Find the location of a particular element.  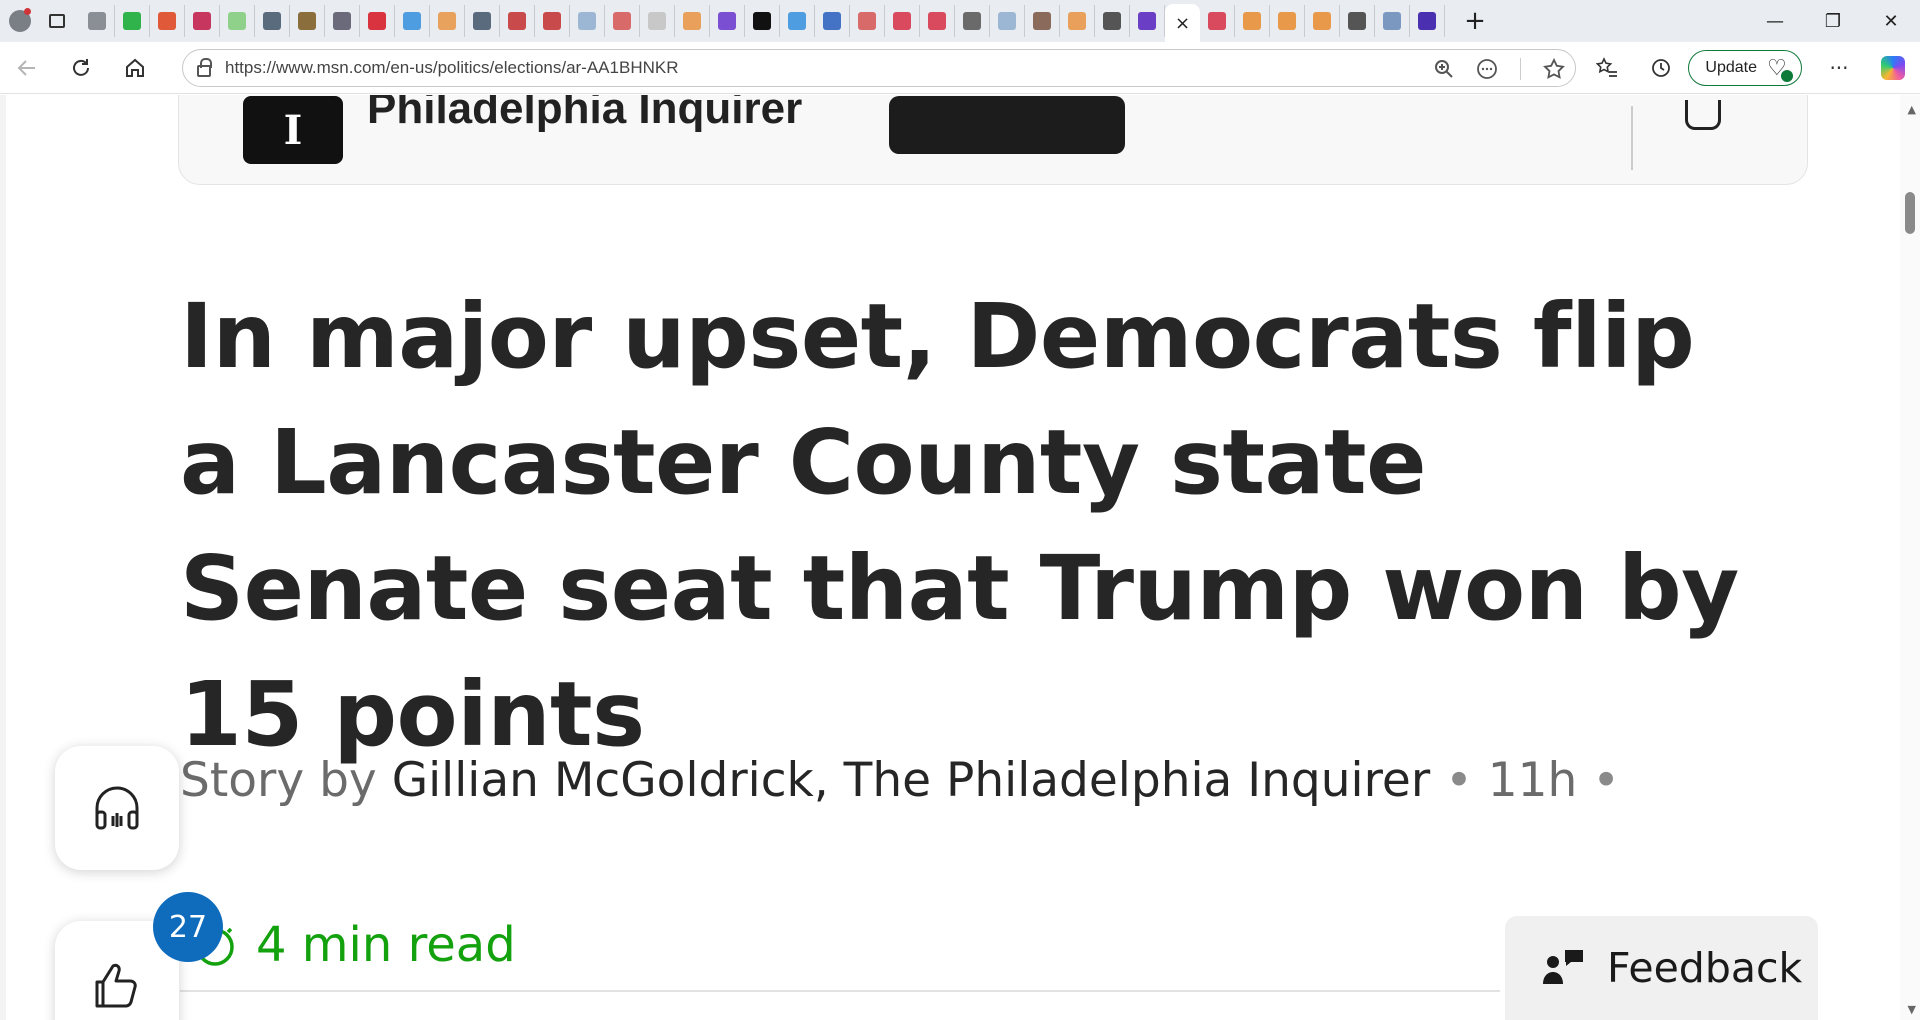

notification-dot is located at coordinates (27, 11).